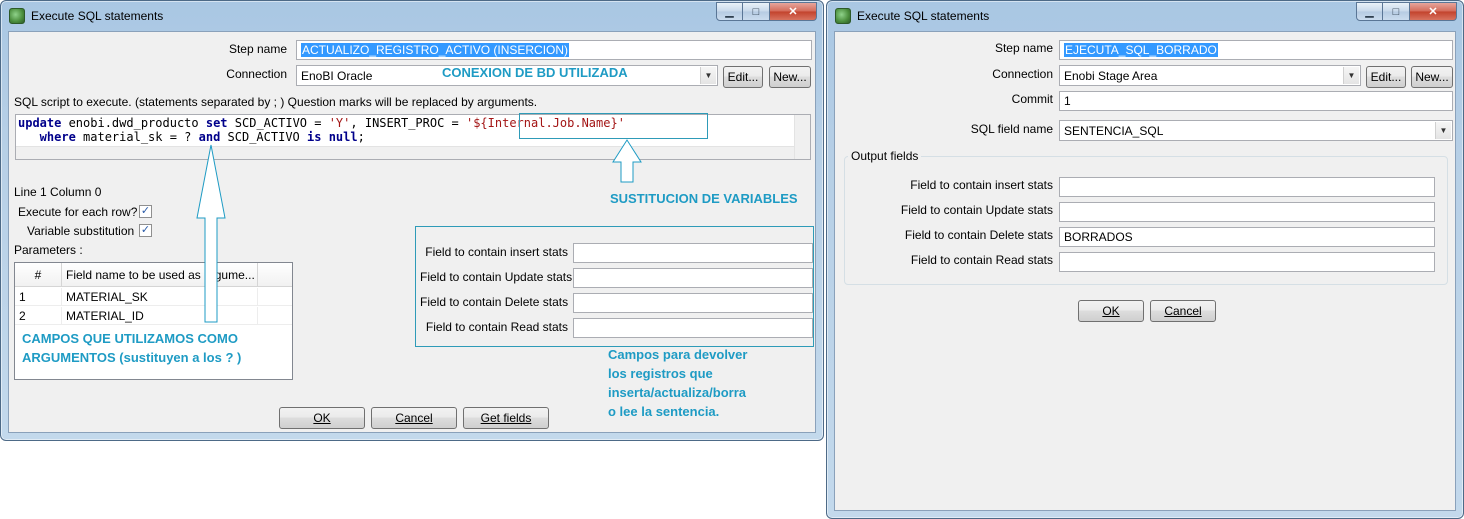 The height and width of the screenshot is (519, 1464). I want to click on sql-field-combo: SENTENCIA_SQL ▼, so click(1256, 130).